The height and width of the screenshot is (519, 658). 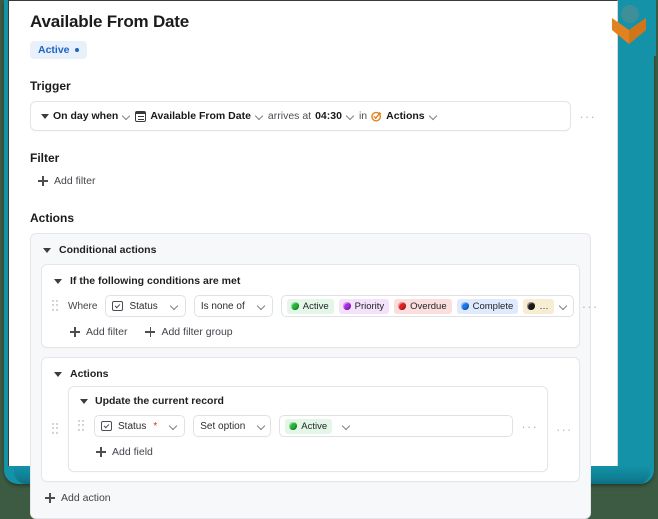 I want to click on action-operation-select: Set option, so click(x=232, y=426).